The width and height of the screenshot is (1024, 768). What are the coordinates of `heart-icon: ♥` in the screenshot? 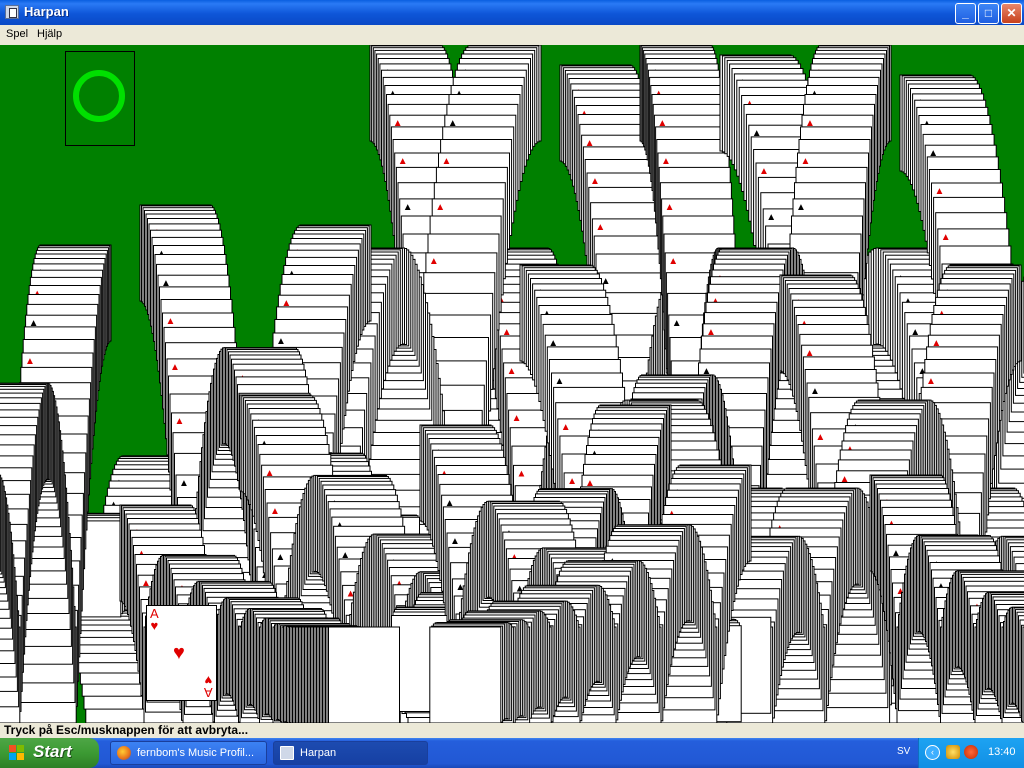 It's located at (179, 653).